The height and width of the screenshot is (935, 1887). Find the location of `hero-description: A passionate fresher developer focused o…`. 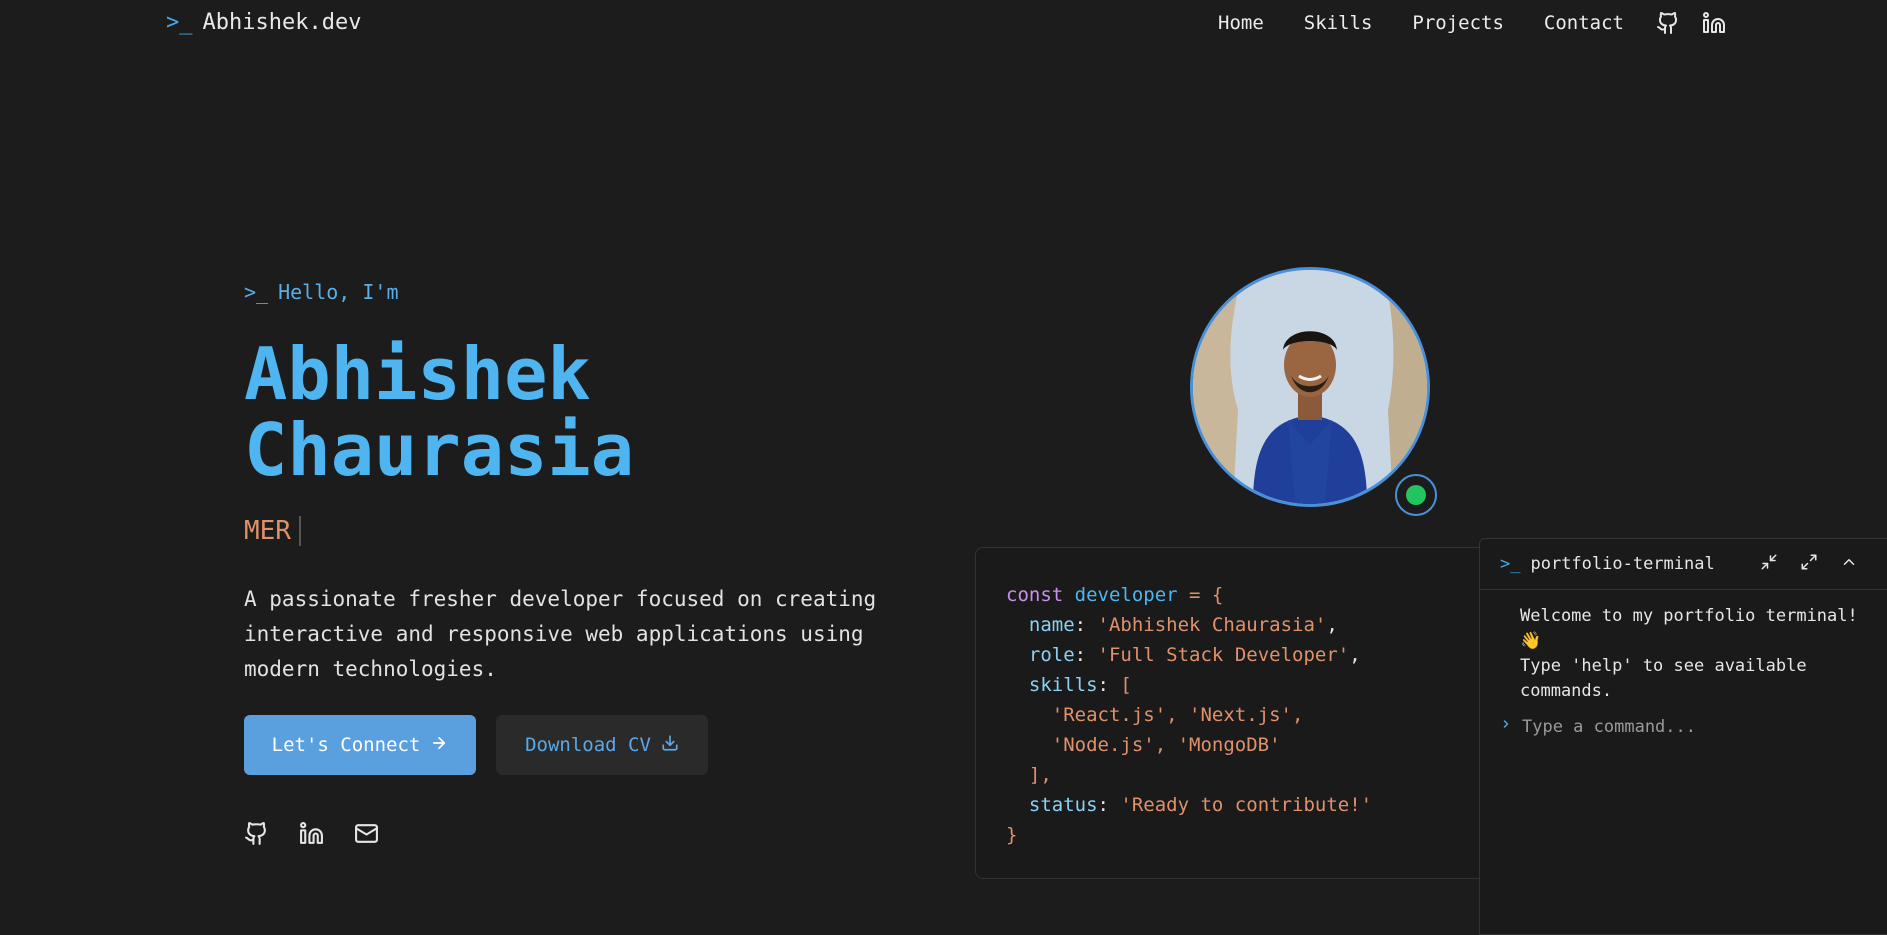

hero-description: A passionate fresher developer focused o… is located at coordinates (560, 634).